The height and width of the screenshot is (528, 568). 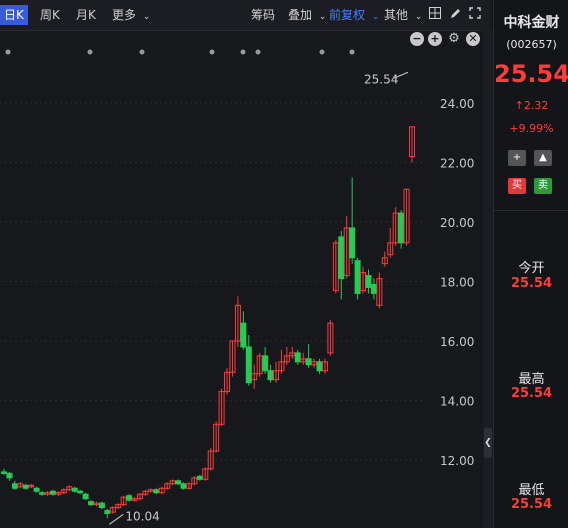 I want to click on y-tick-label: 16.00, so click(x=457, y=342).